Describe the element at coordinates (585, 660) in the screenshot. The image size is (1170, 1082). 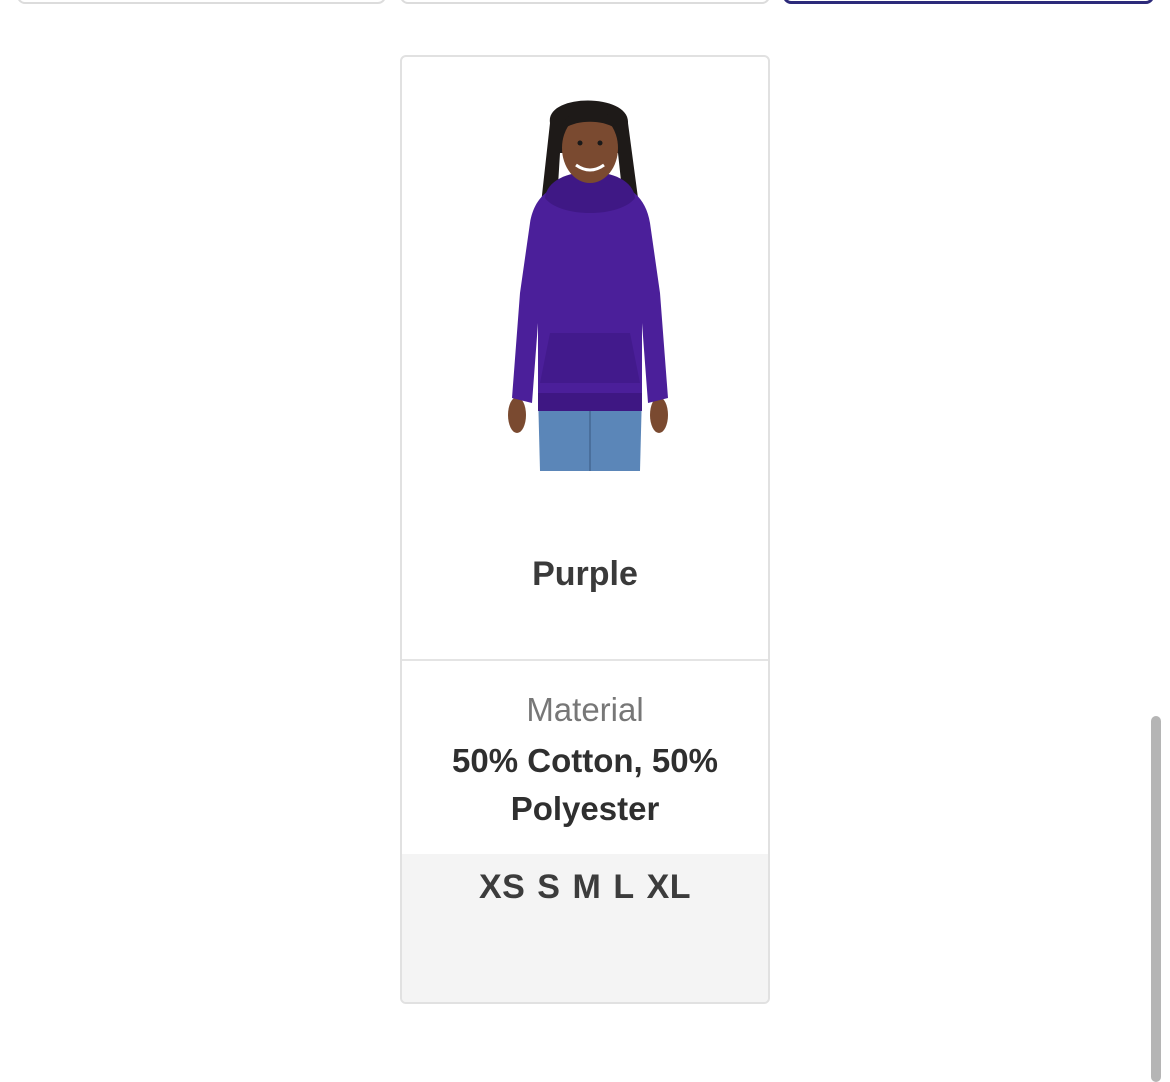
I see `divider` at that location.